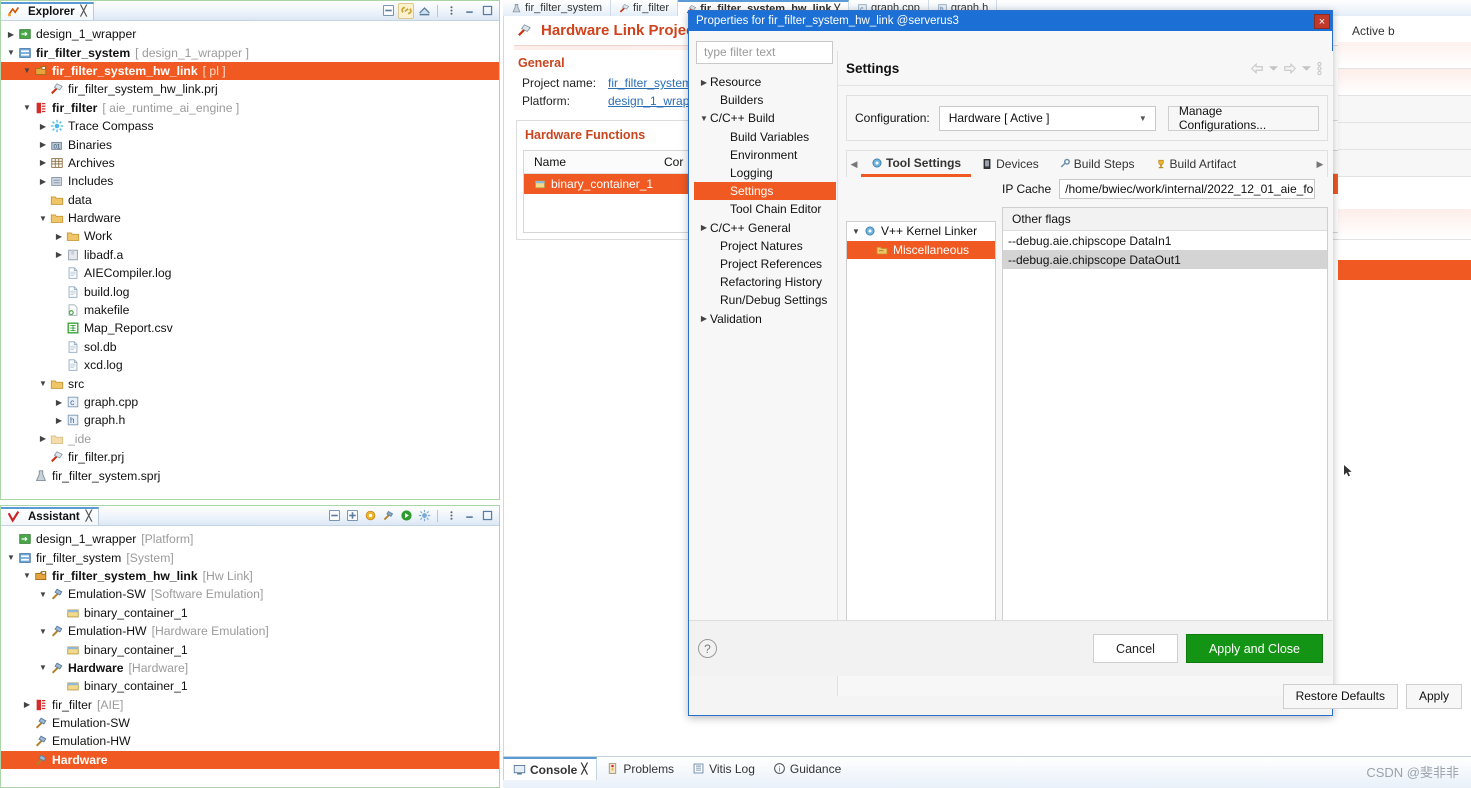 Image resolution: width=1471 pixels, height=788 pixels. Describe the element at coordinates (47, 10) in the screenshot. I see `tab-explorer: Explorer ╳` at that location.